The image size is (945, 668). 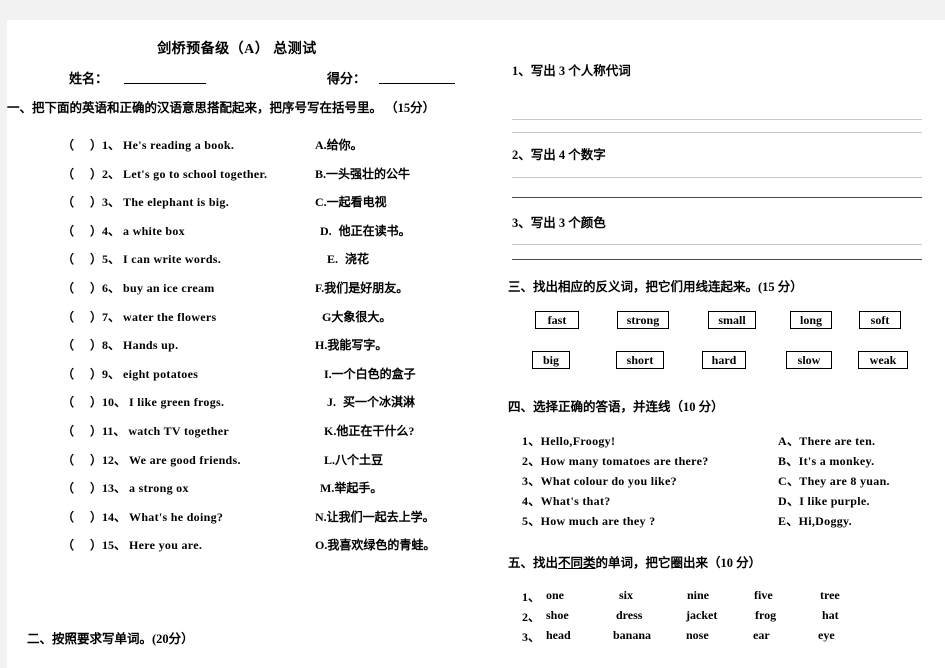 I want to click on word-box-small: small, so click(x=732, y=320).